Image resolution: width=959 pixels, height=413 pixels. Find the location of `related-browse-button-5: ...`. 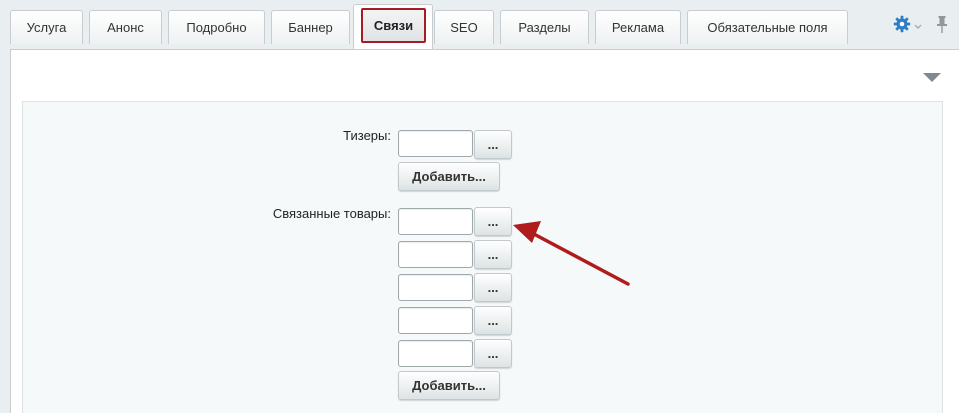

related-browse-button-5: ... is located at coordinates (493, 353).